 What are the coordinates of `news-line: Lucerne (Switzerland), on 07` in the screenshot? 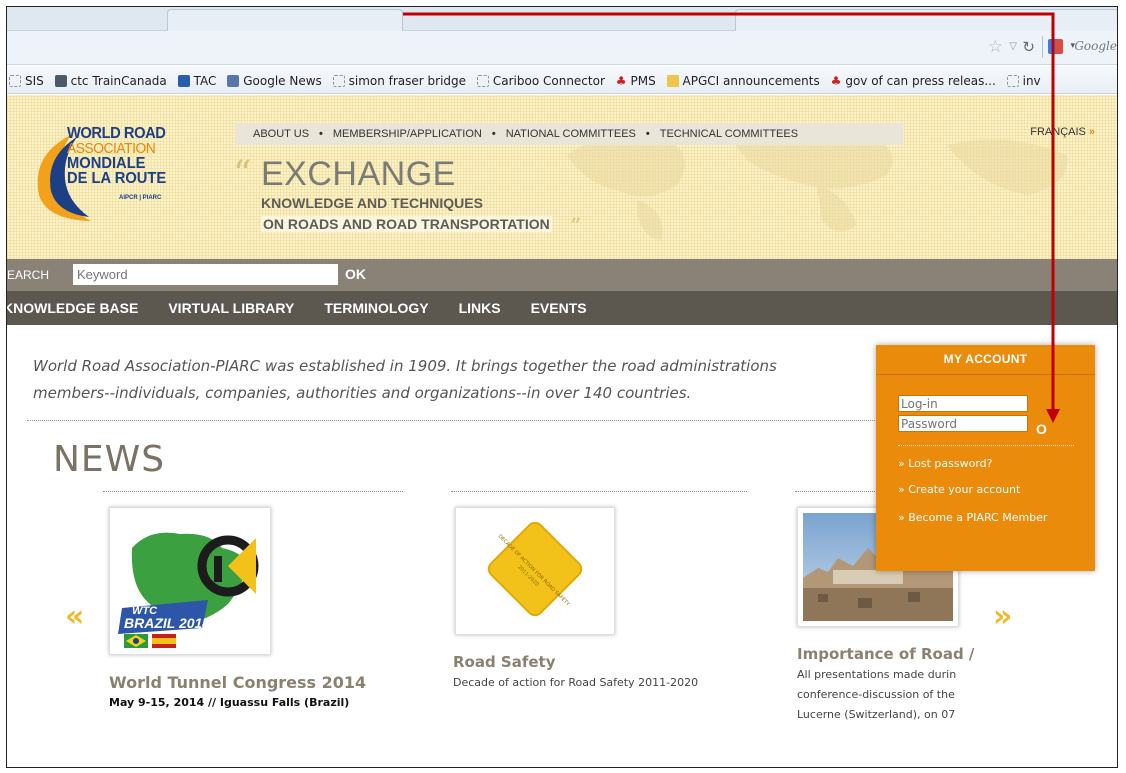 It's located at (876, 714).